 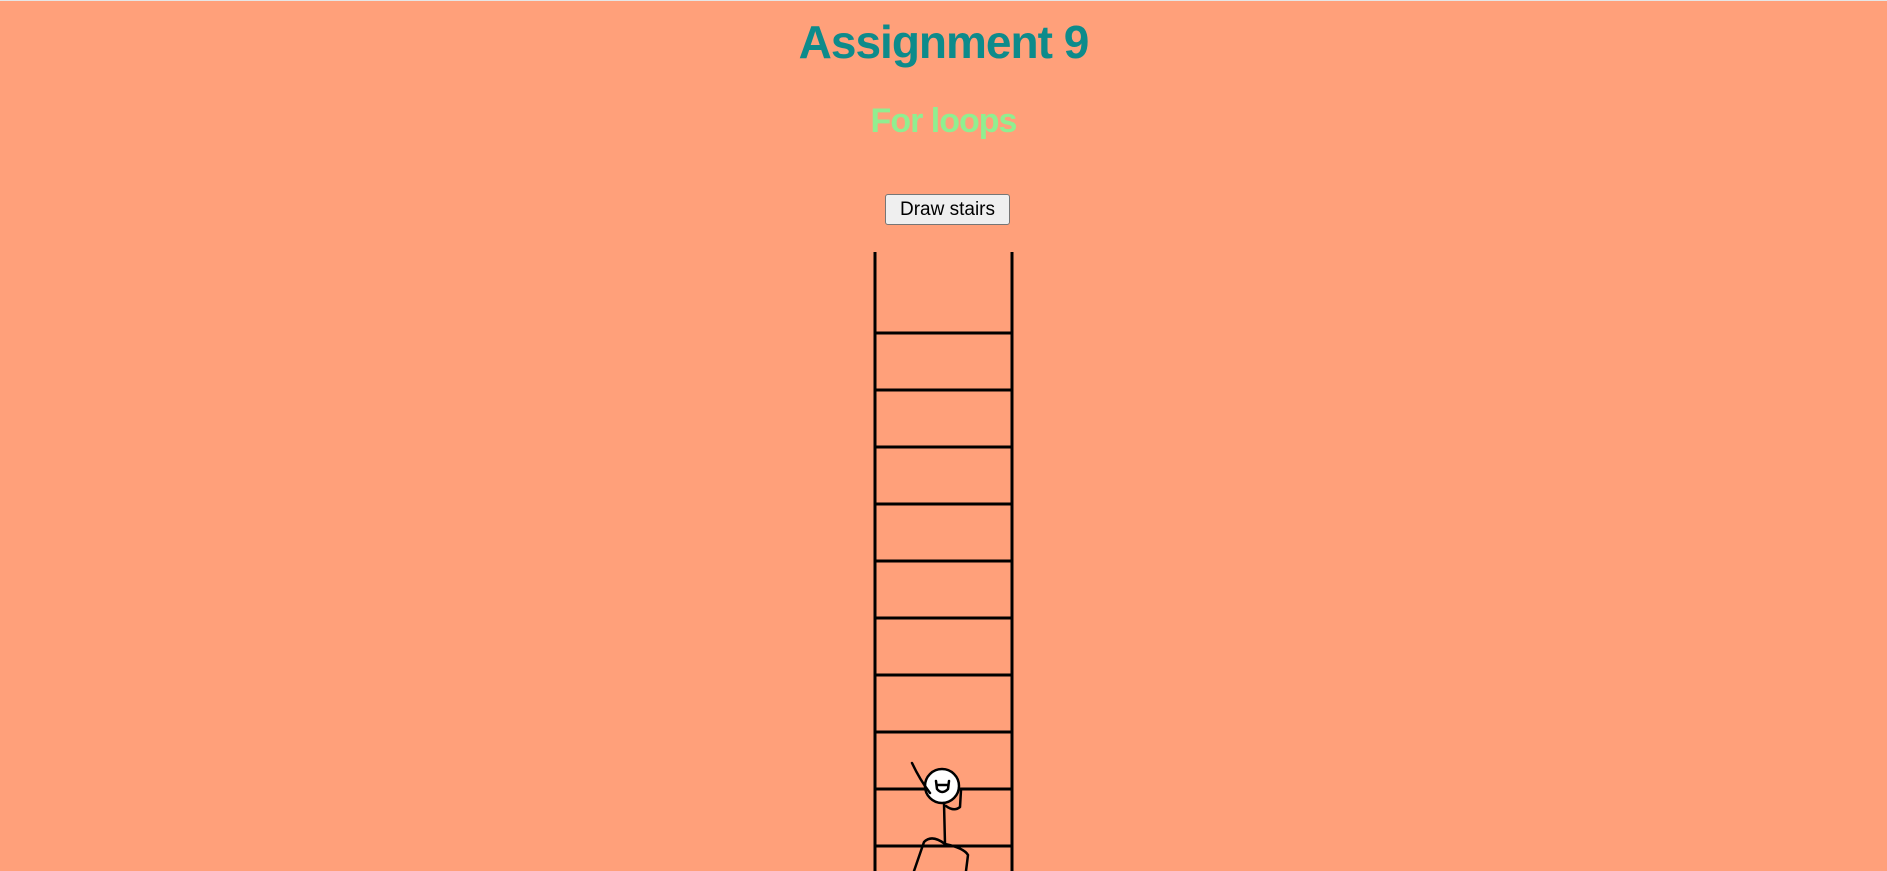 I want to click on stick-figure-leg-right, so click(x=956, y=856).